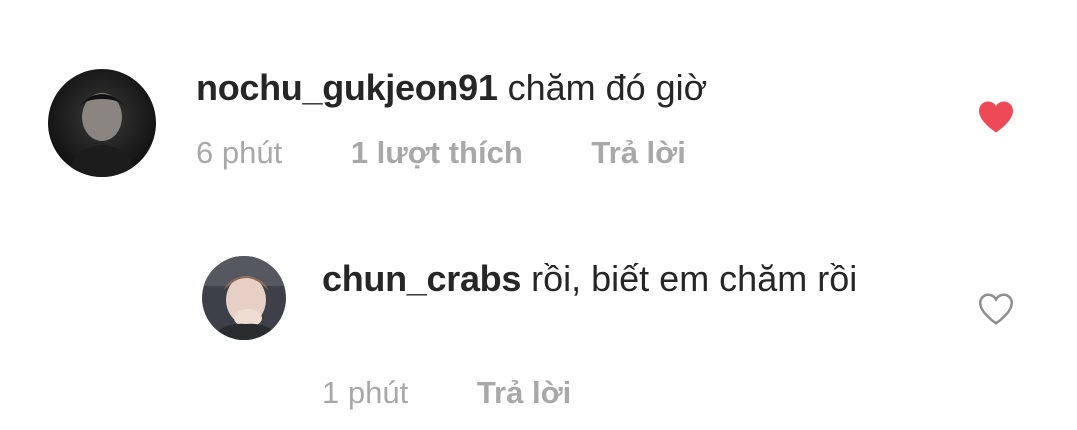 This screenshot has width=1077, height=430. What do you see at coordinates (607, 87) in the screenshot?
I see `comment-text: chăm đó giờ` at bounding box center [607, 87].